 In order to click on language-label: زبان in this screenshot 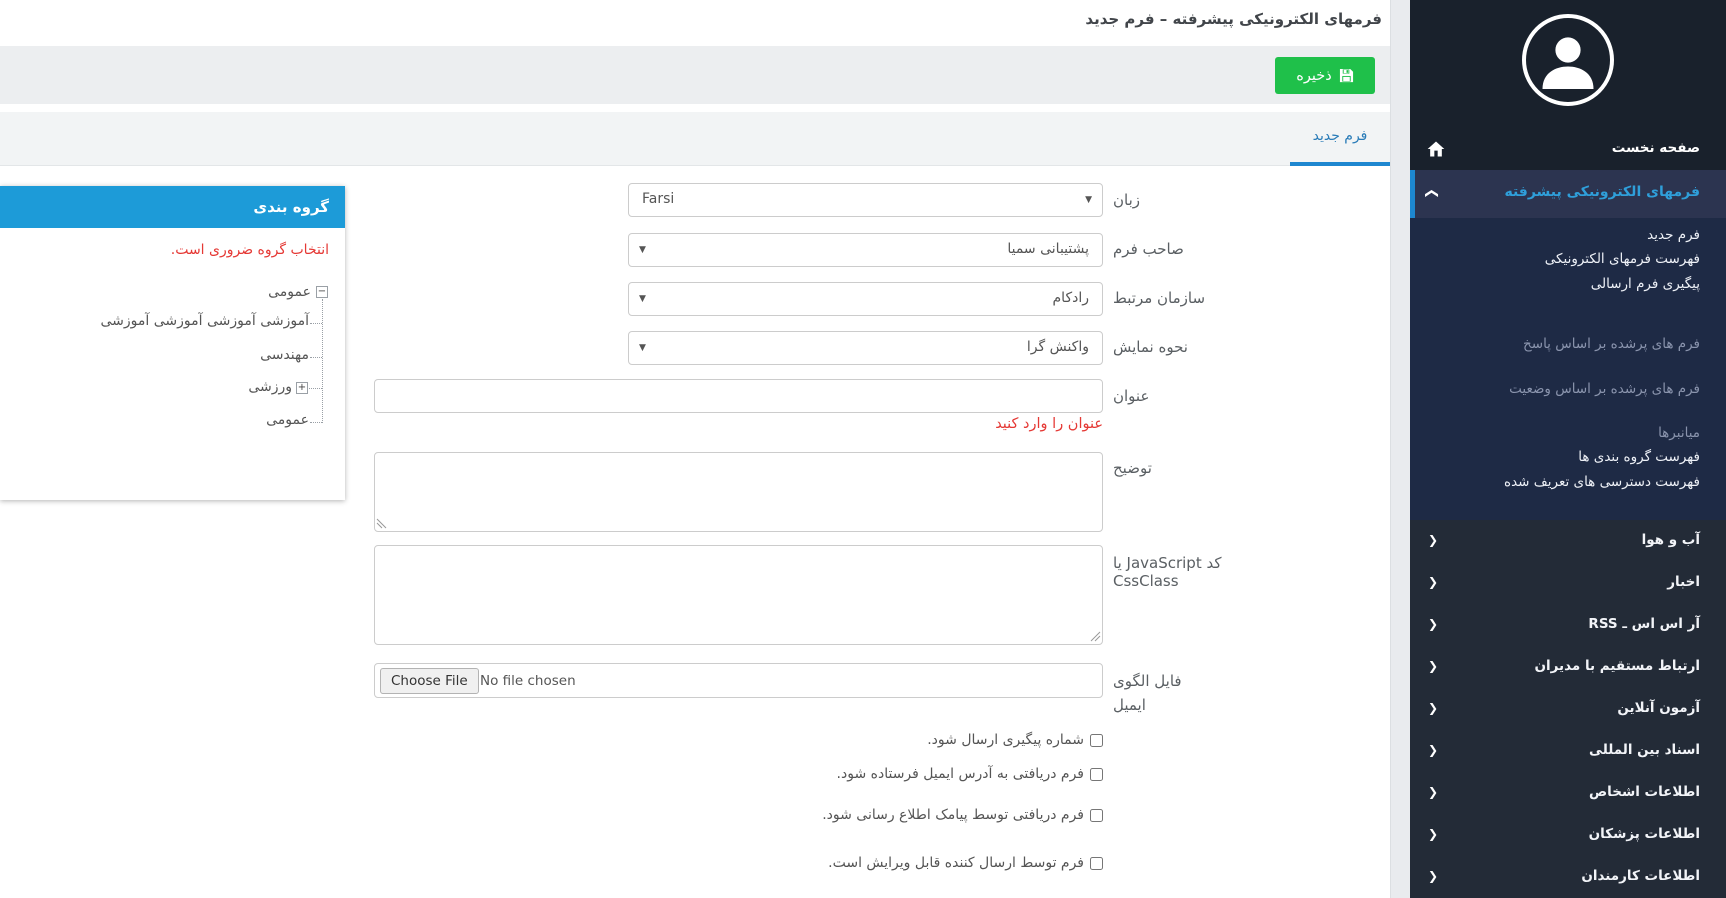, I will do `click(1127, 200)`.